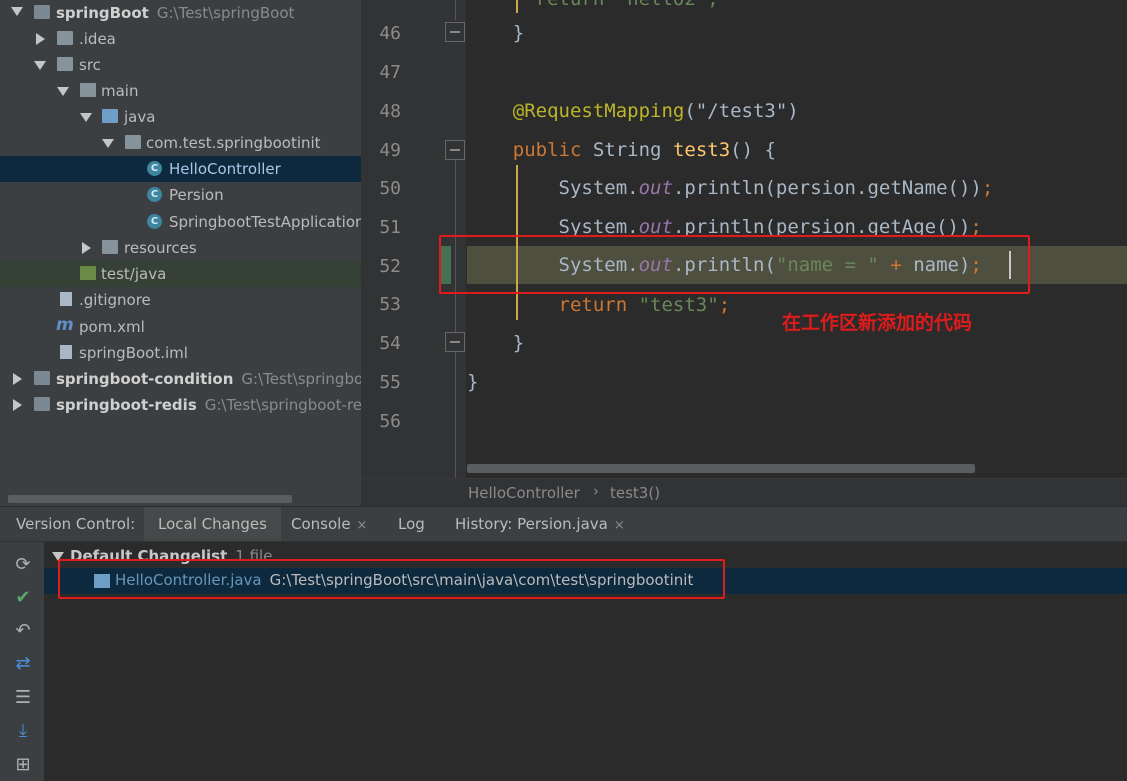 This screenshot has width=1127, height=781. What do you see at coordinates (593, 305) in the screenshot?
I see `keyword: return` at bounding box center [593, 305].